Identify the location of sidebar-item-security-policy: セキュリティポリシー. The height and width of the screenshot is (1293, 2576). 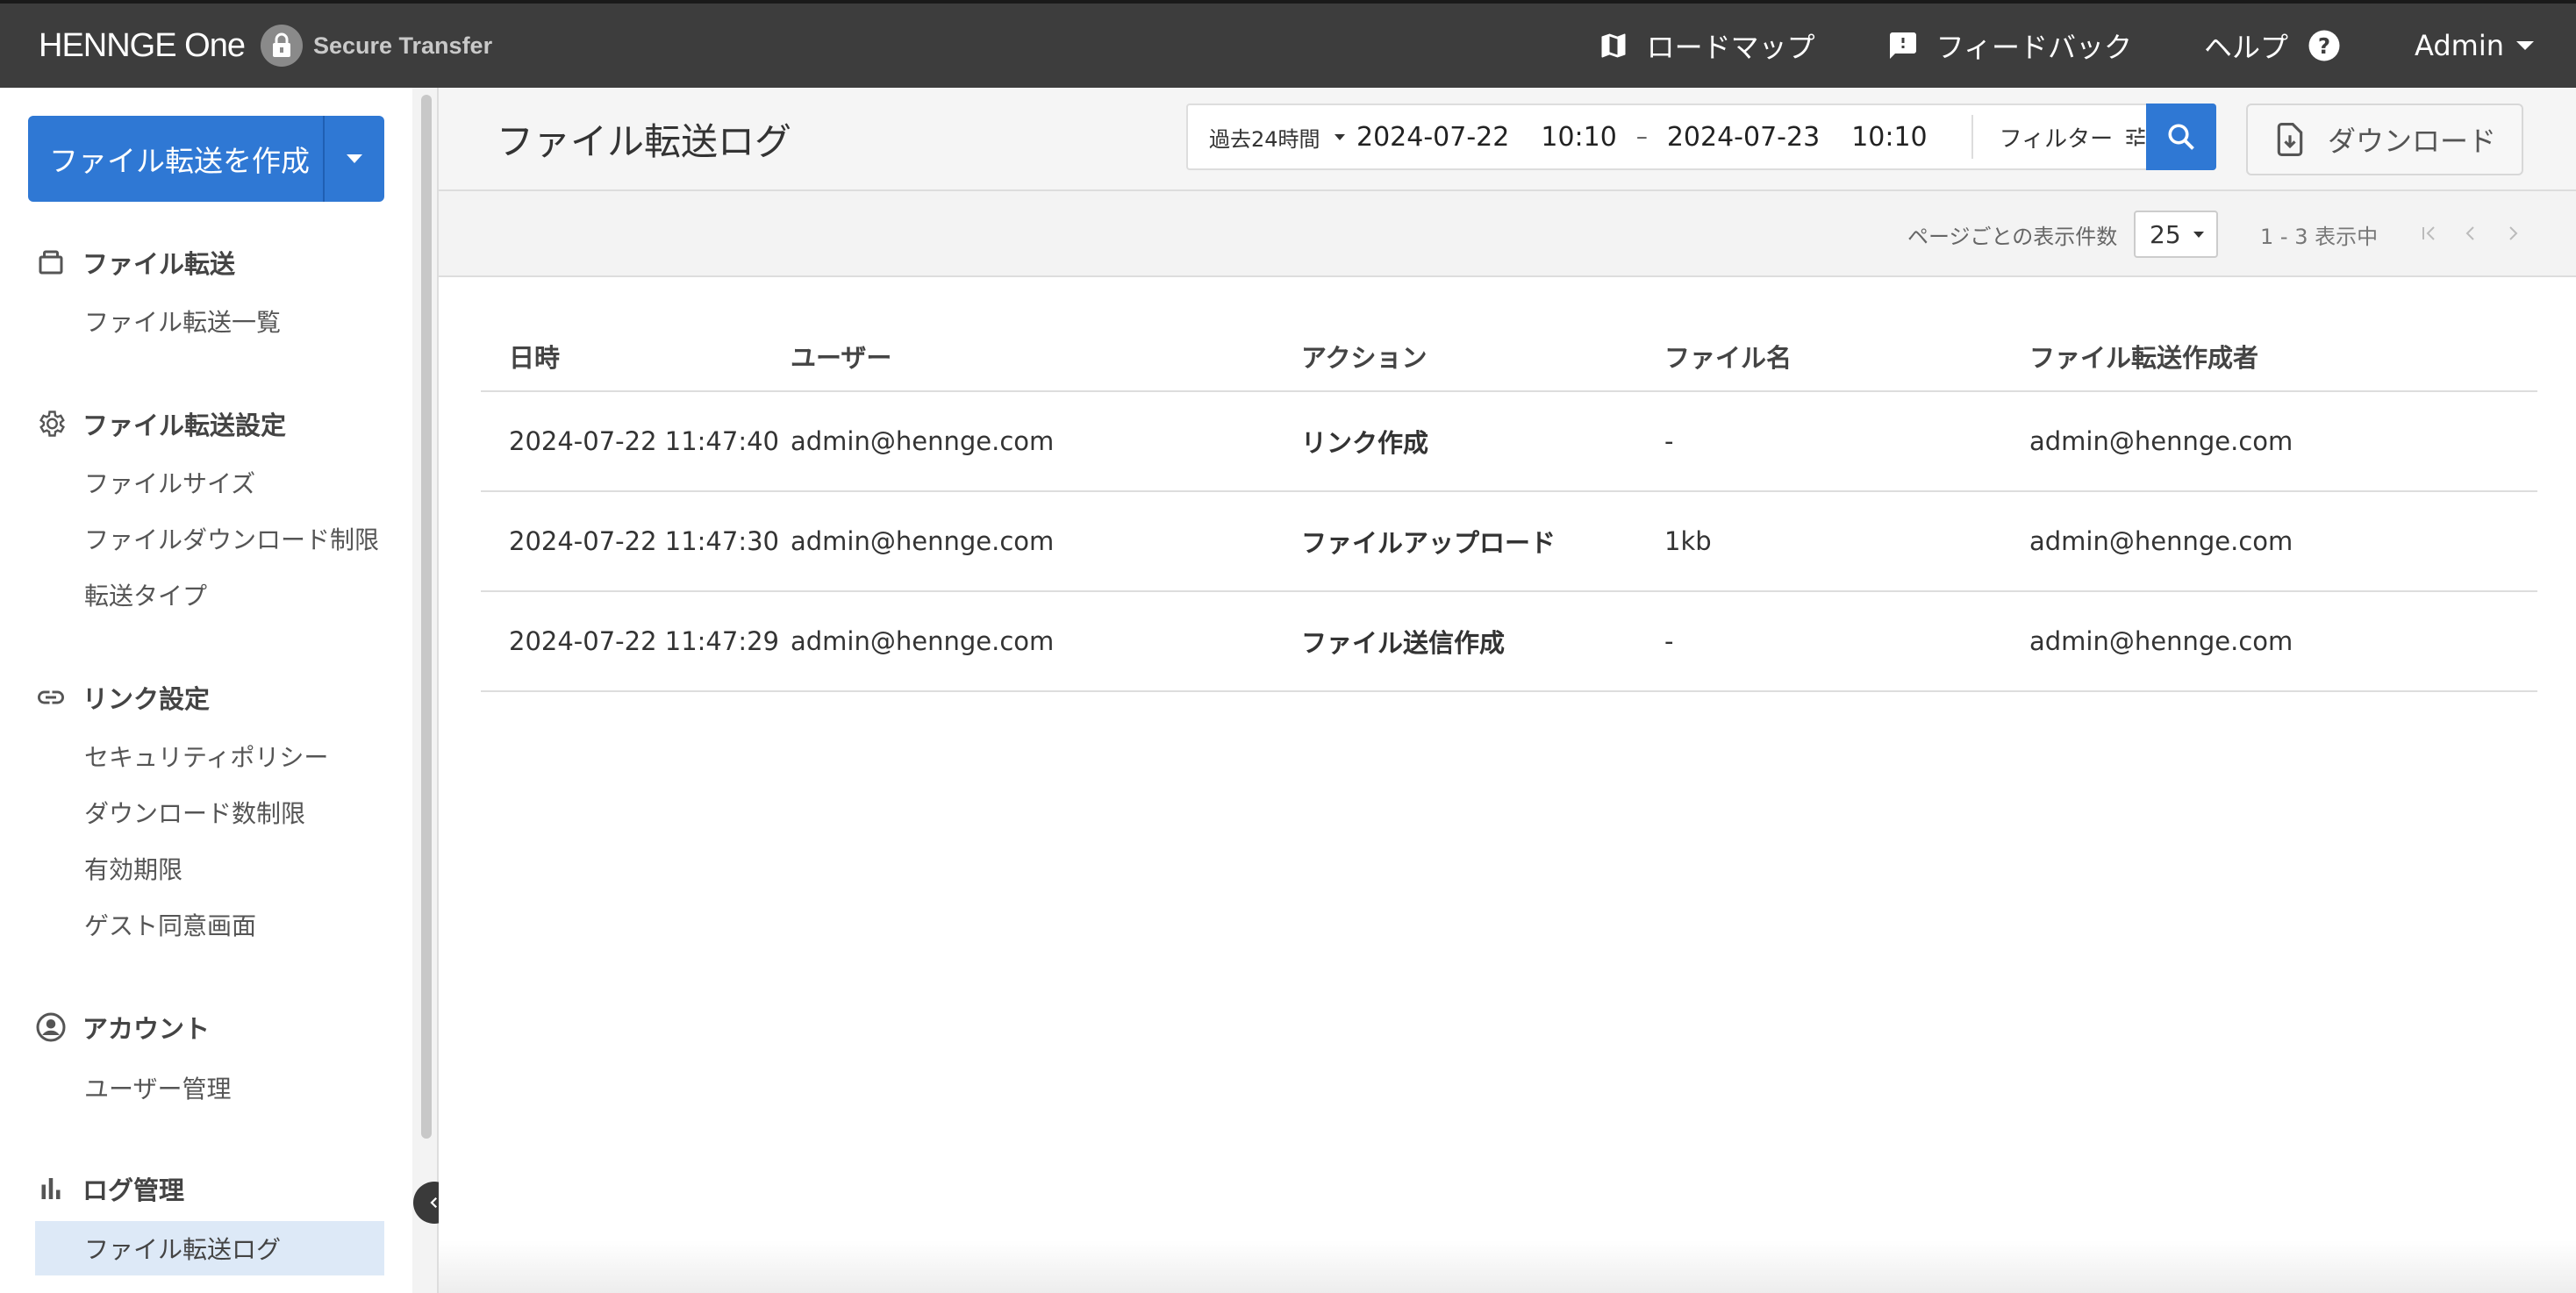
(206, 756).